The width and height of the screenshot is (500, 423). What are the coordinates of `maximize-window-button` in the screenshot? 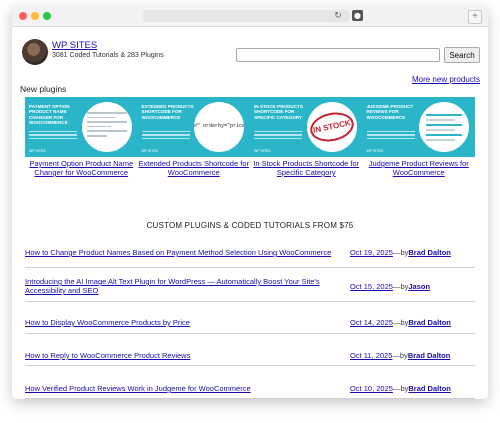 It's located at (47, 16).